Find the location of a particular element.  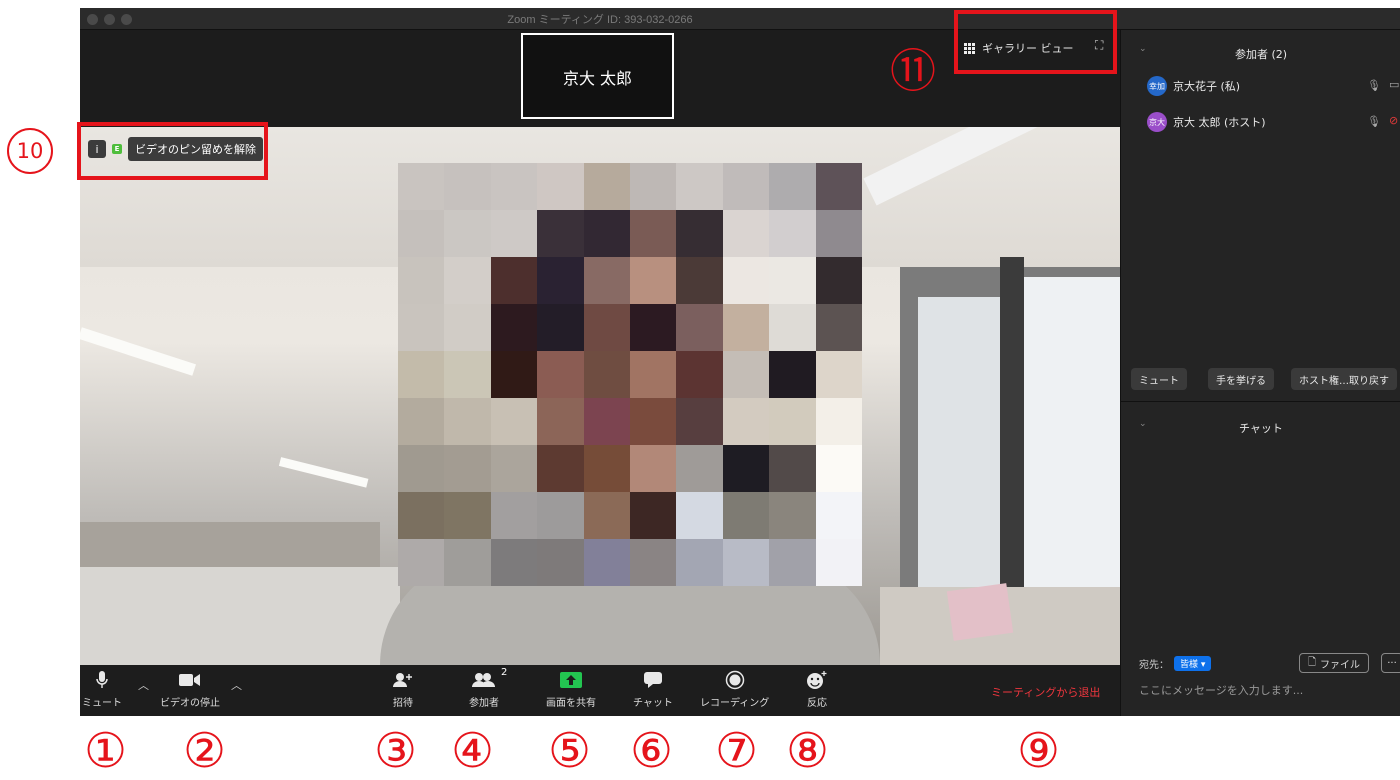

reclaim-host-button: ホスト権…取り戻す is located at coordinates (1344, 379).